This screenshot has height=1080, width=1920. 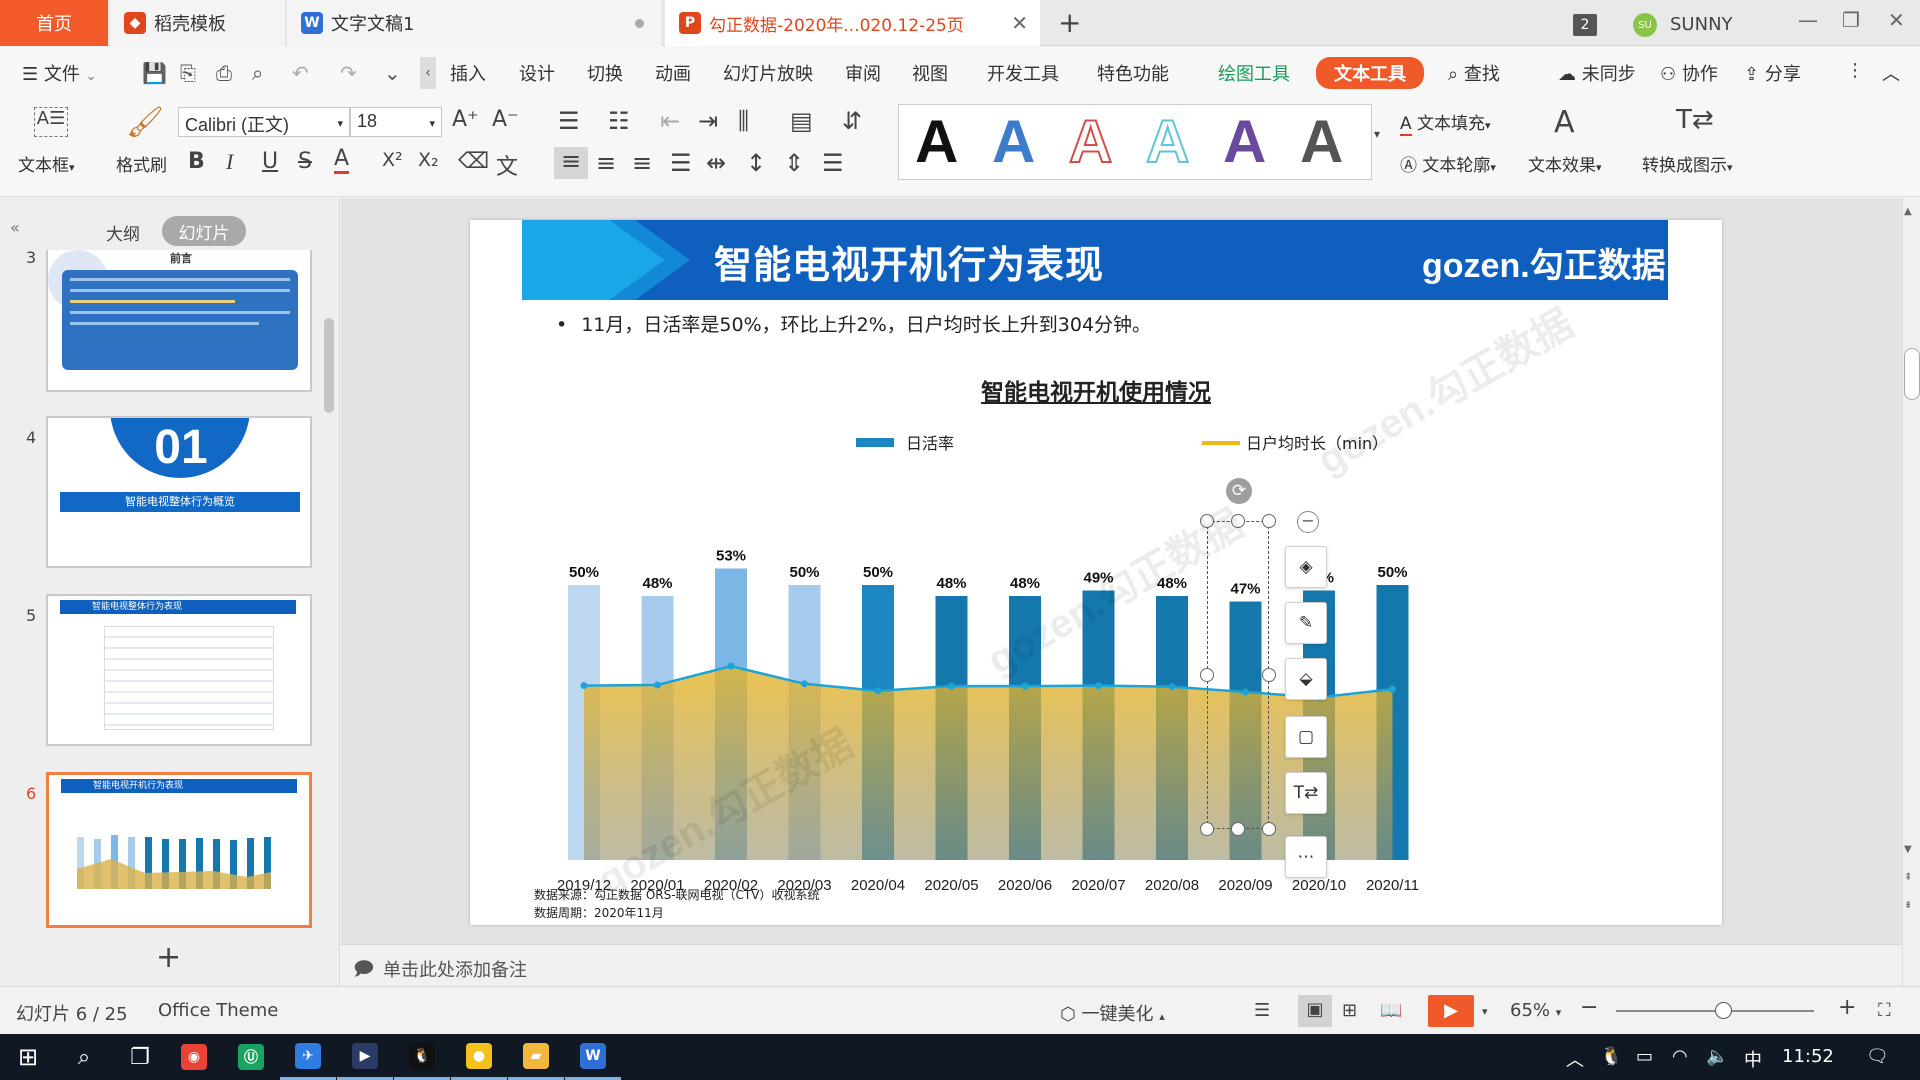 I want to click on strikethrough-button: S, so click(x=305, y=161).